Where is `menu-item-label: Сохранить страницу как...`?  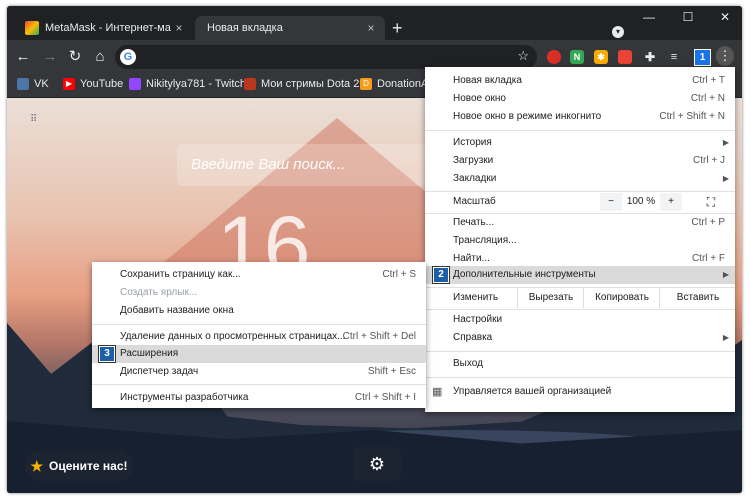 menu-item-label: Сохранить страницу как... is located at coordinates (180, 274).